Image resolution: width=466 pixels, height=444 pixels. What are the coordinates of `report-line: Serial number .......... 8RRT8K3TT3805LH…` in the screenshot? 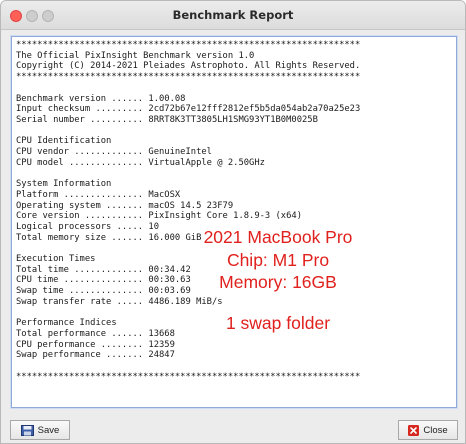 It's located at (167, 119).